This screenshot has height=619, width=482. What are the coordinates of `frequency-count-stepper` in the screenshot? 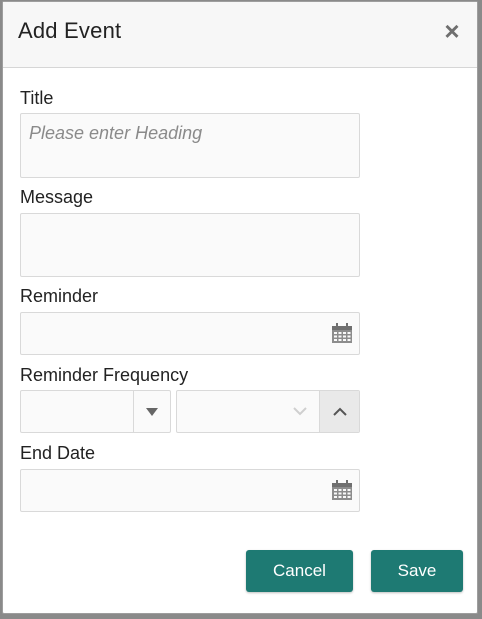 It's located at (268, 411).